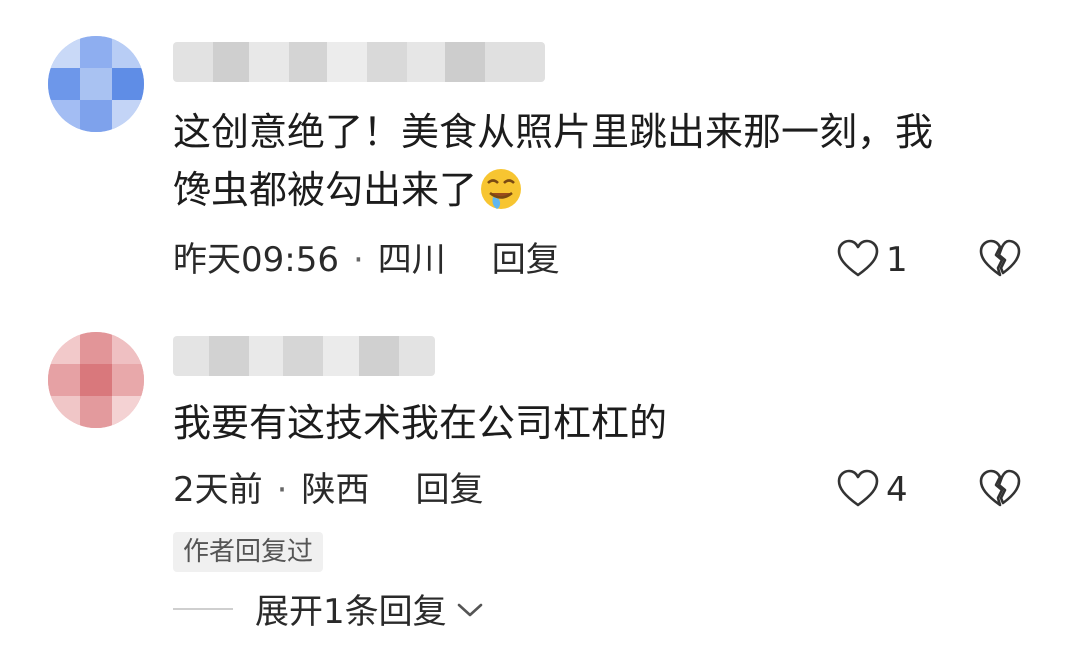 The image size is (1080, 663). What do you see at coordinates (470, 609) in the screenshot?
I see `chevron-down-icon` at bounding box center [470, 609].